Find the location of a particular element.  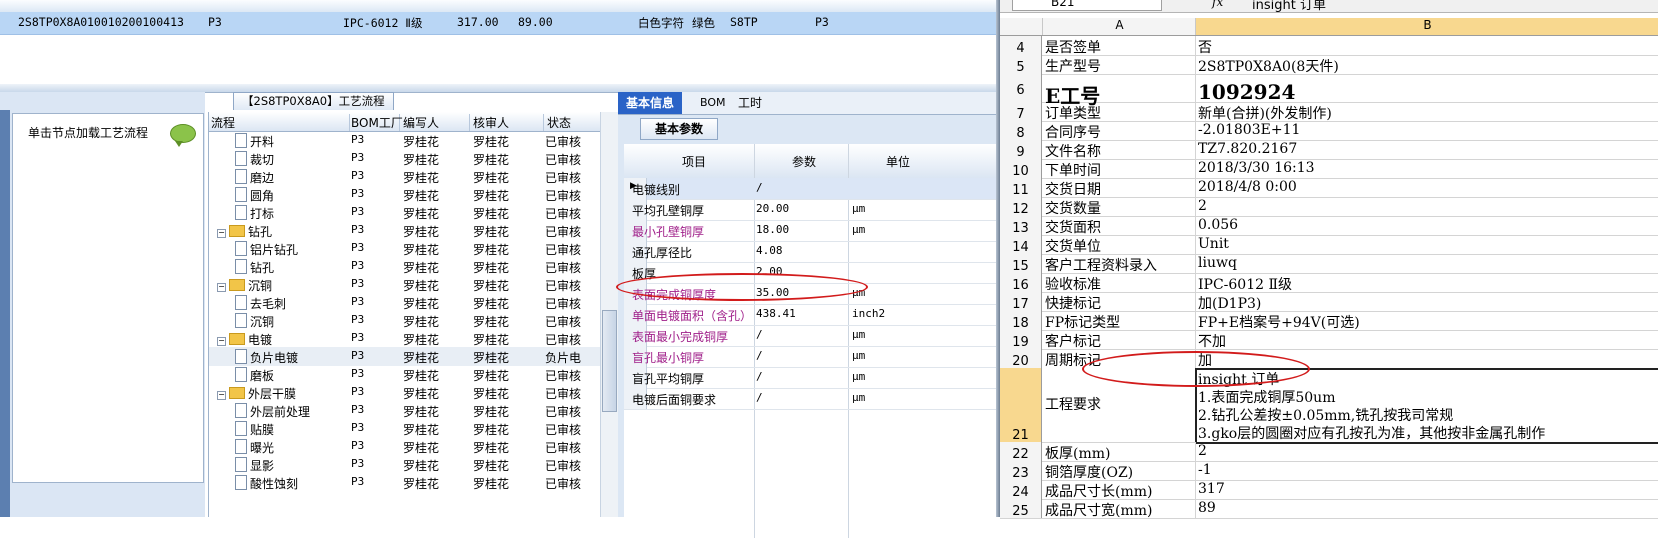

cell-b: liuwq is located at coordinates (1217, 263).